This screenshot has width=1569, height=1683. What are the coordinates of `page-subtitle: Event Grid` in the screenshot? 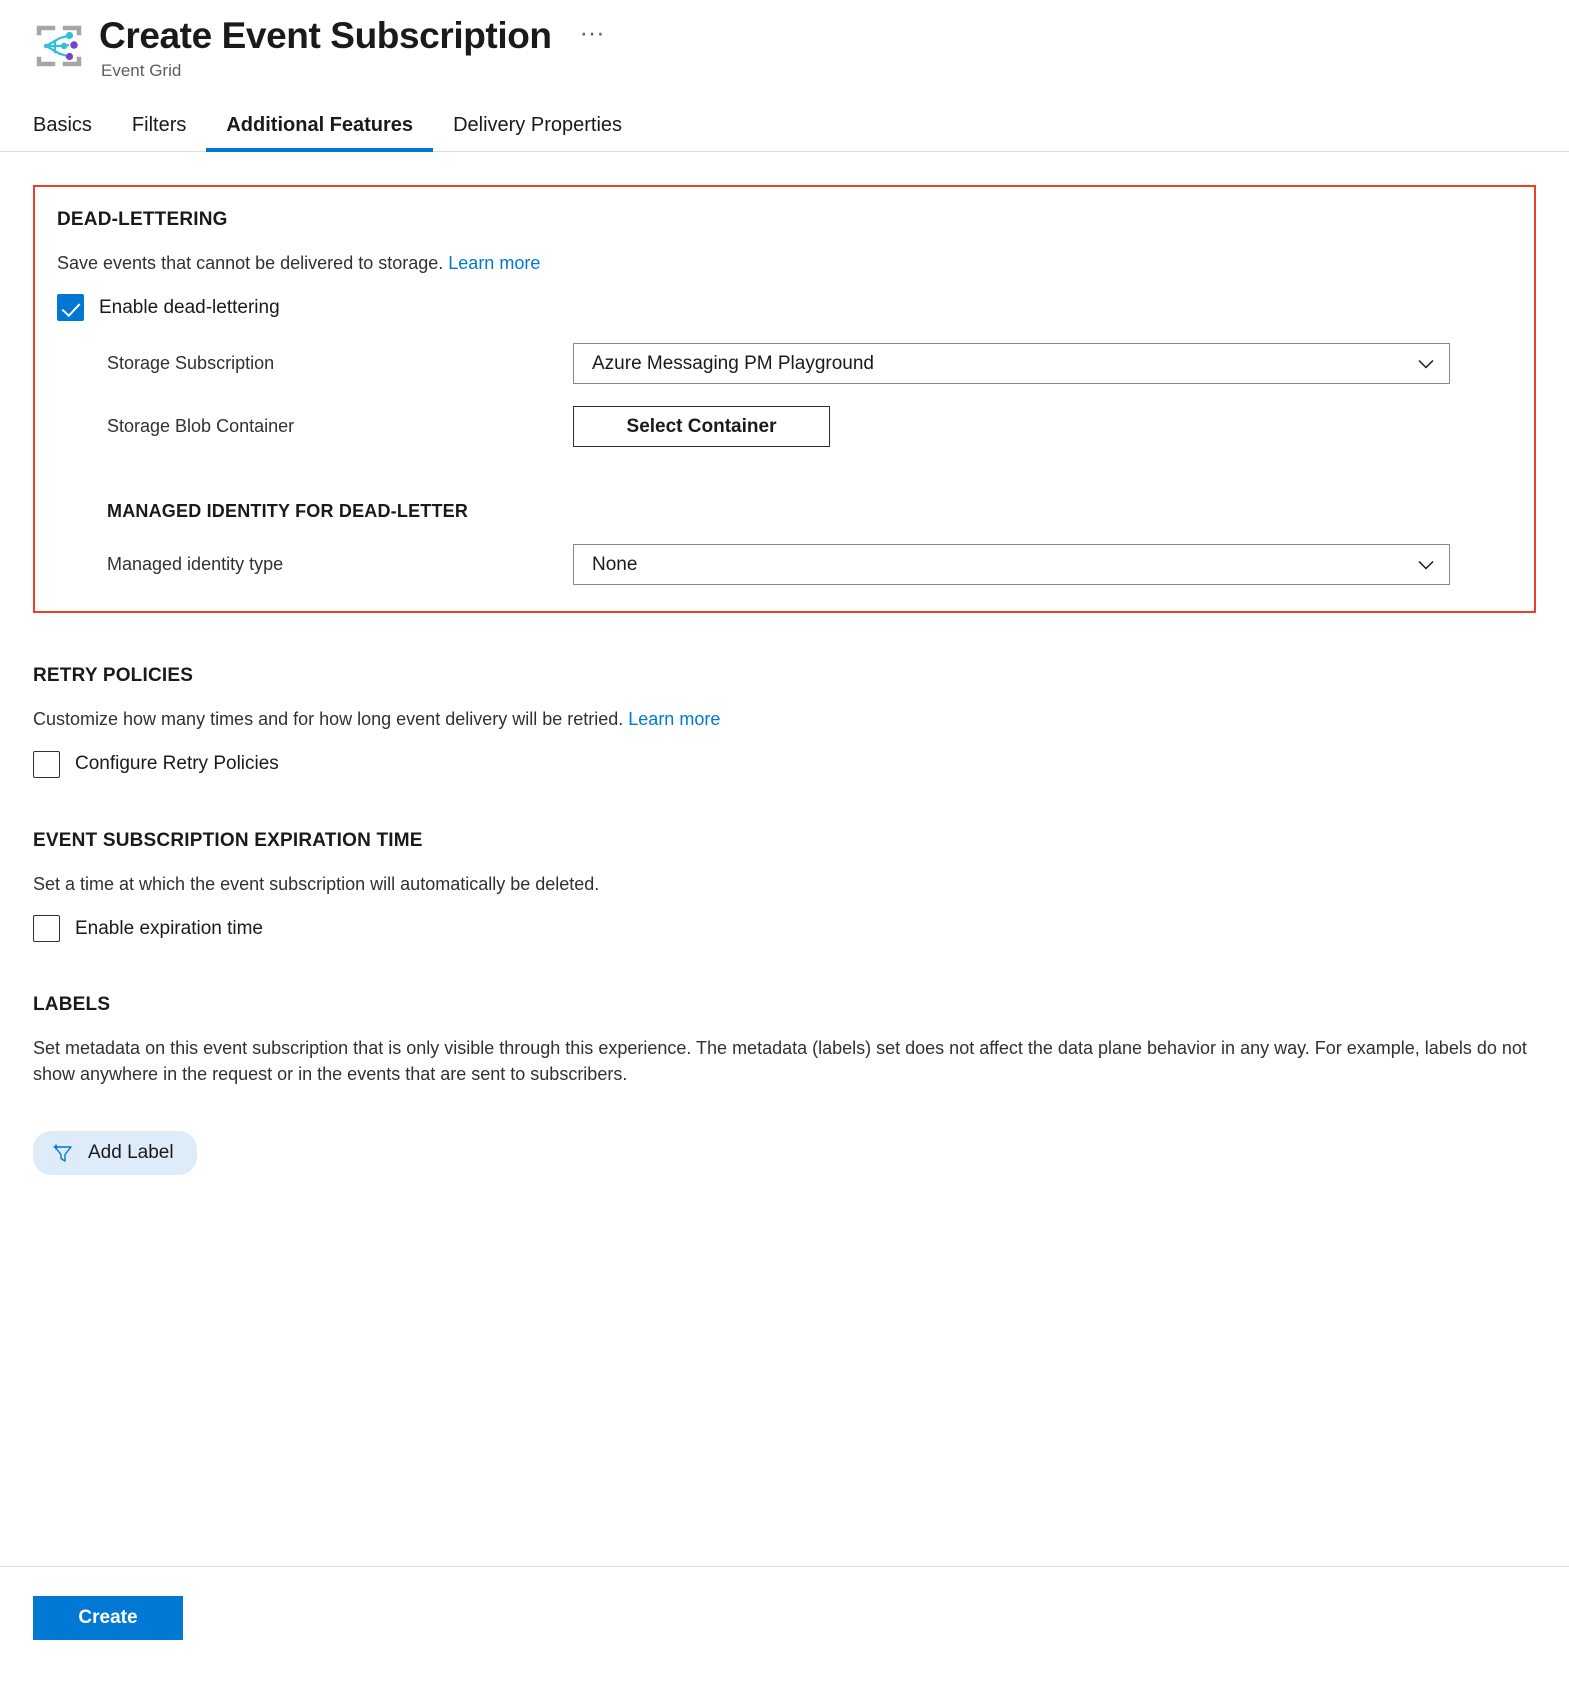 It's located at (141, 70).